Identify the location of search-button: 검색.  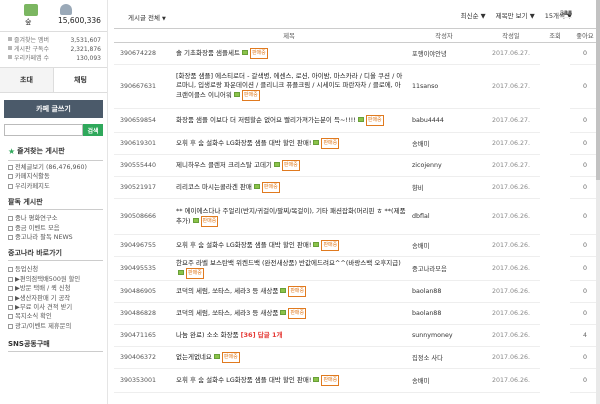
(93, 130).